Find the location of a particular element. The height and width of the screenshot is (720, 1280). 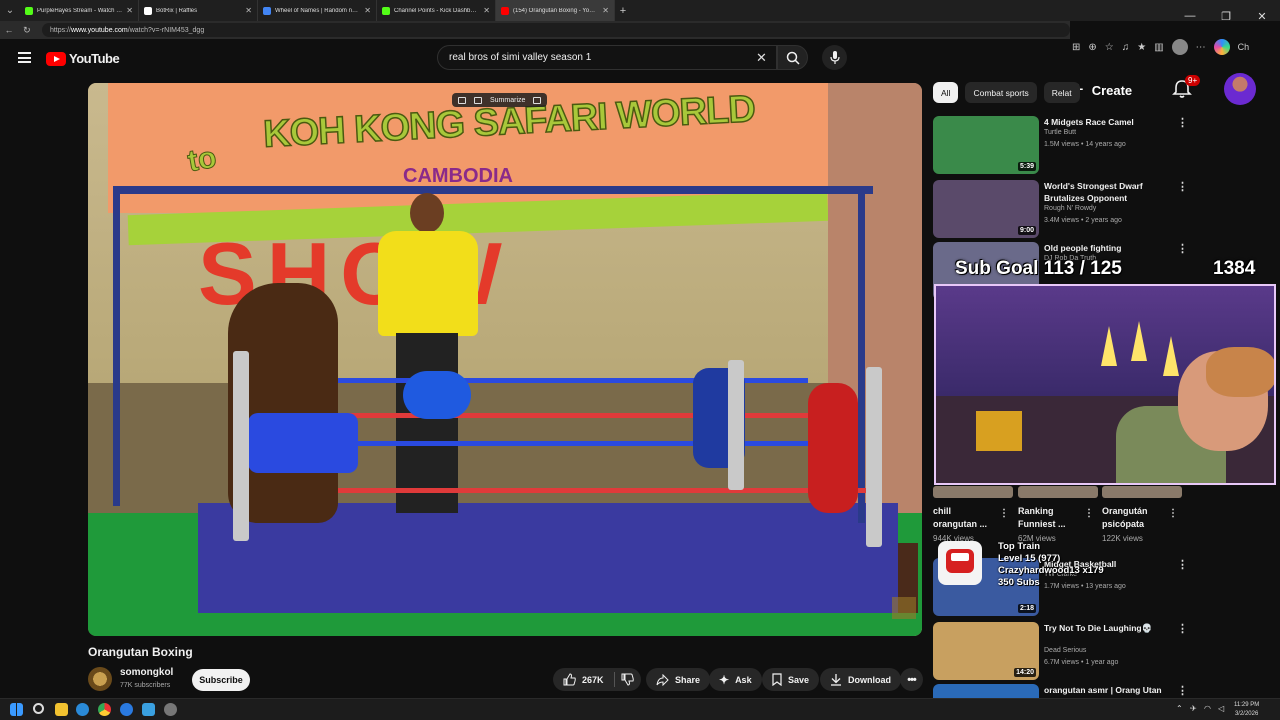

translate-icon is located at coordinates (537, 100).